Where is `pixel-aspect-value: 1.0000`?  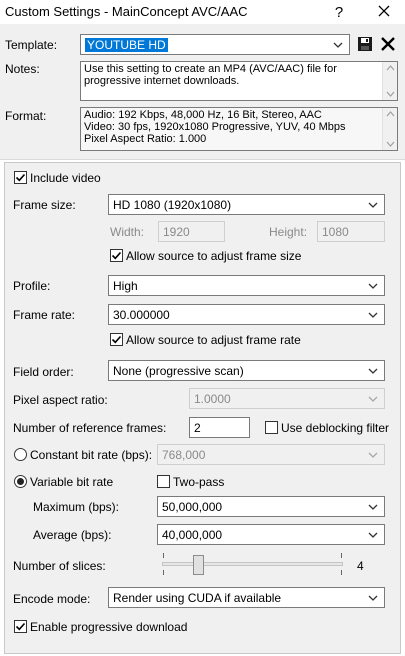
pixel-aspect-value: 1.0000 is located at coordinates (212, 398).